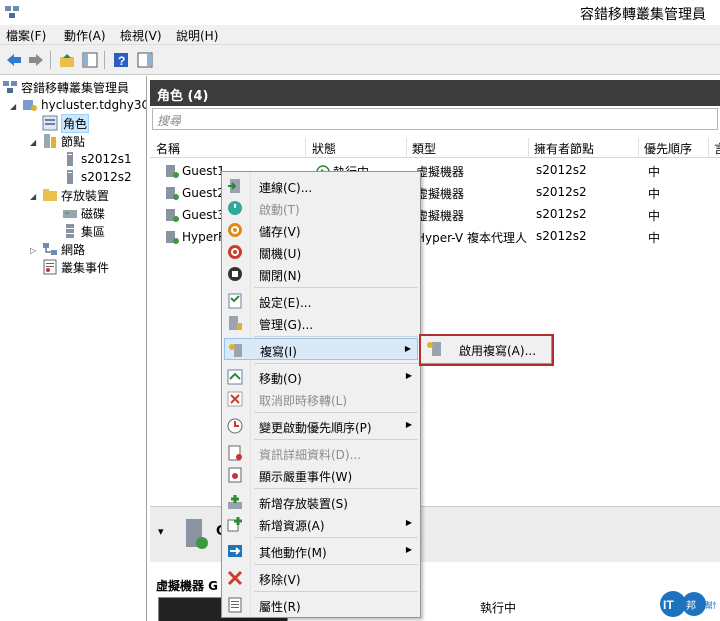 The width and height of the screenshot is (720, 621). Describe the element at coordinates (63, 141) in the screenshot. I see `tree-item-nodes: 節點` at that location.